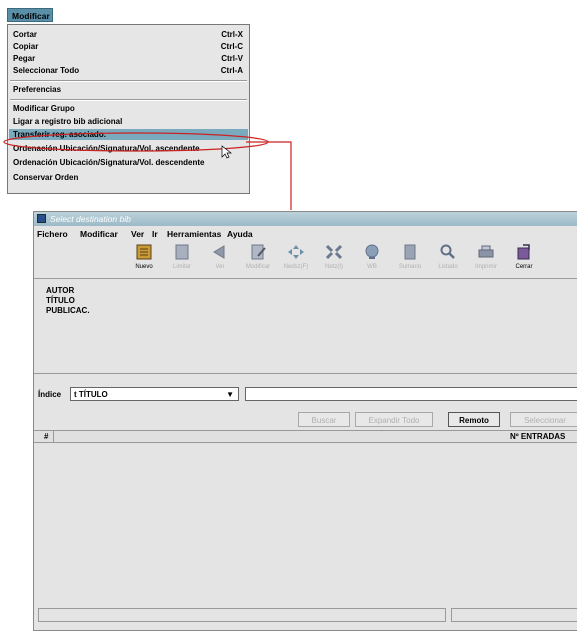  What do you see at coordinates (220, 267) in the screenshot?
I see `toolbar-label: Ver` at bounding box center [220, 267].